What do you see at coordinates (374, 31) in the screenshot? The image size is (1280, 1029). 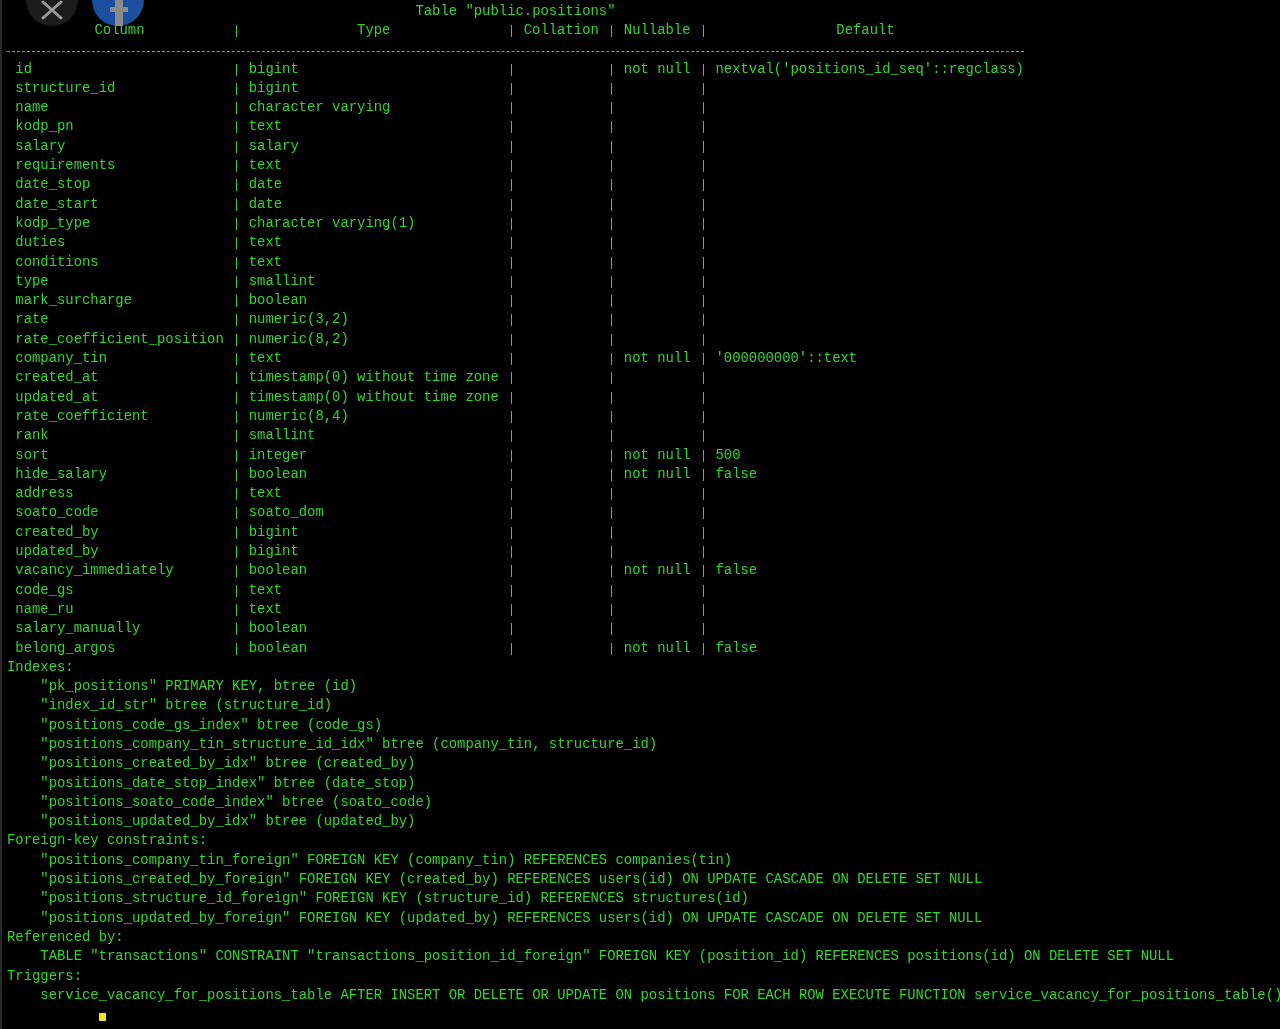 I see `column-header: Type` at bounding box center [374, 31].